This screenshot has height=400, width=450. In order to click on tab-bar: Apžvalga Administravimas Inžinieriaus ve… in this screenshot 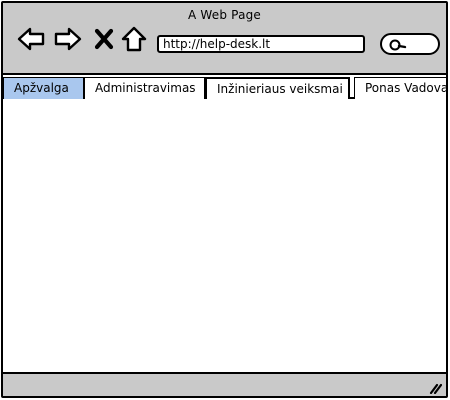, I will do `click(224, 88)`.